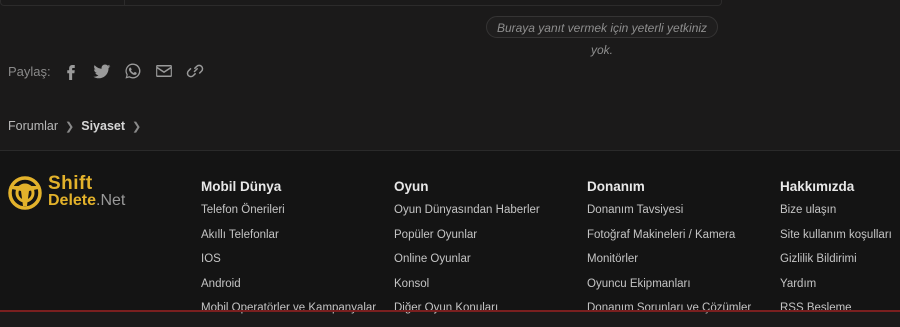 The image size is (900, 327). Describe the element at coordinates (288, 265) in the screenshot. I see `footer-link: IOS` at that location.